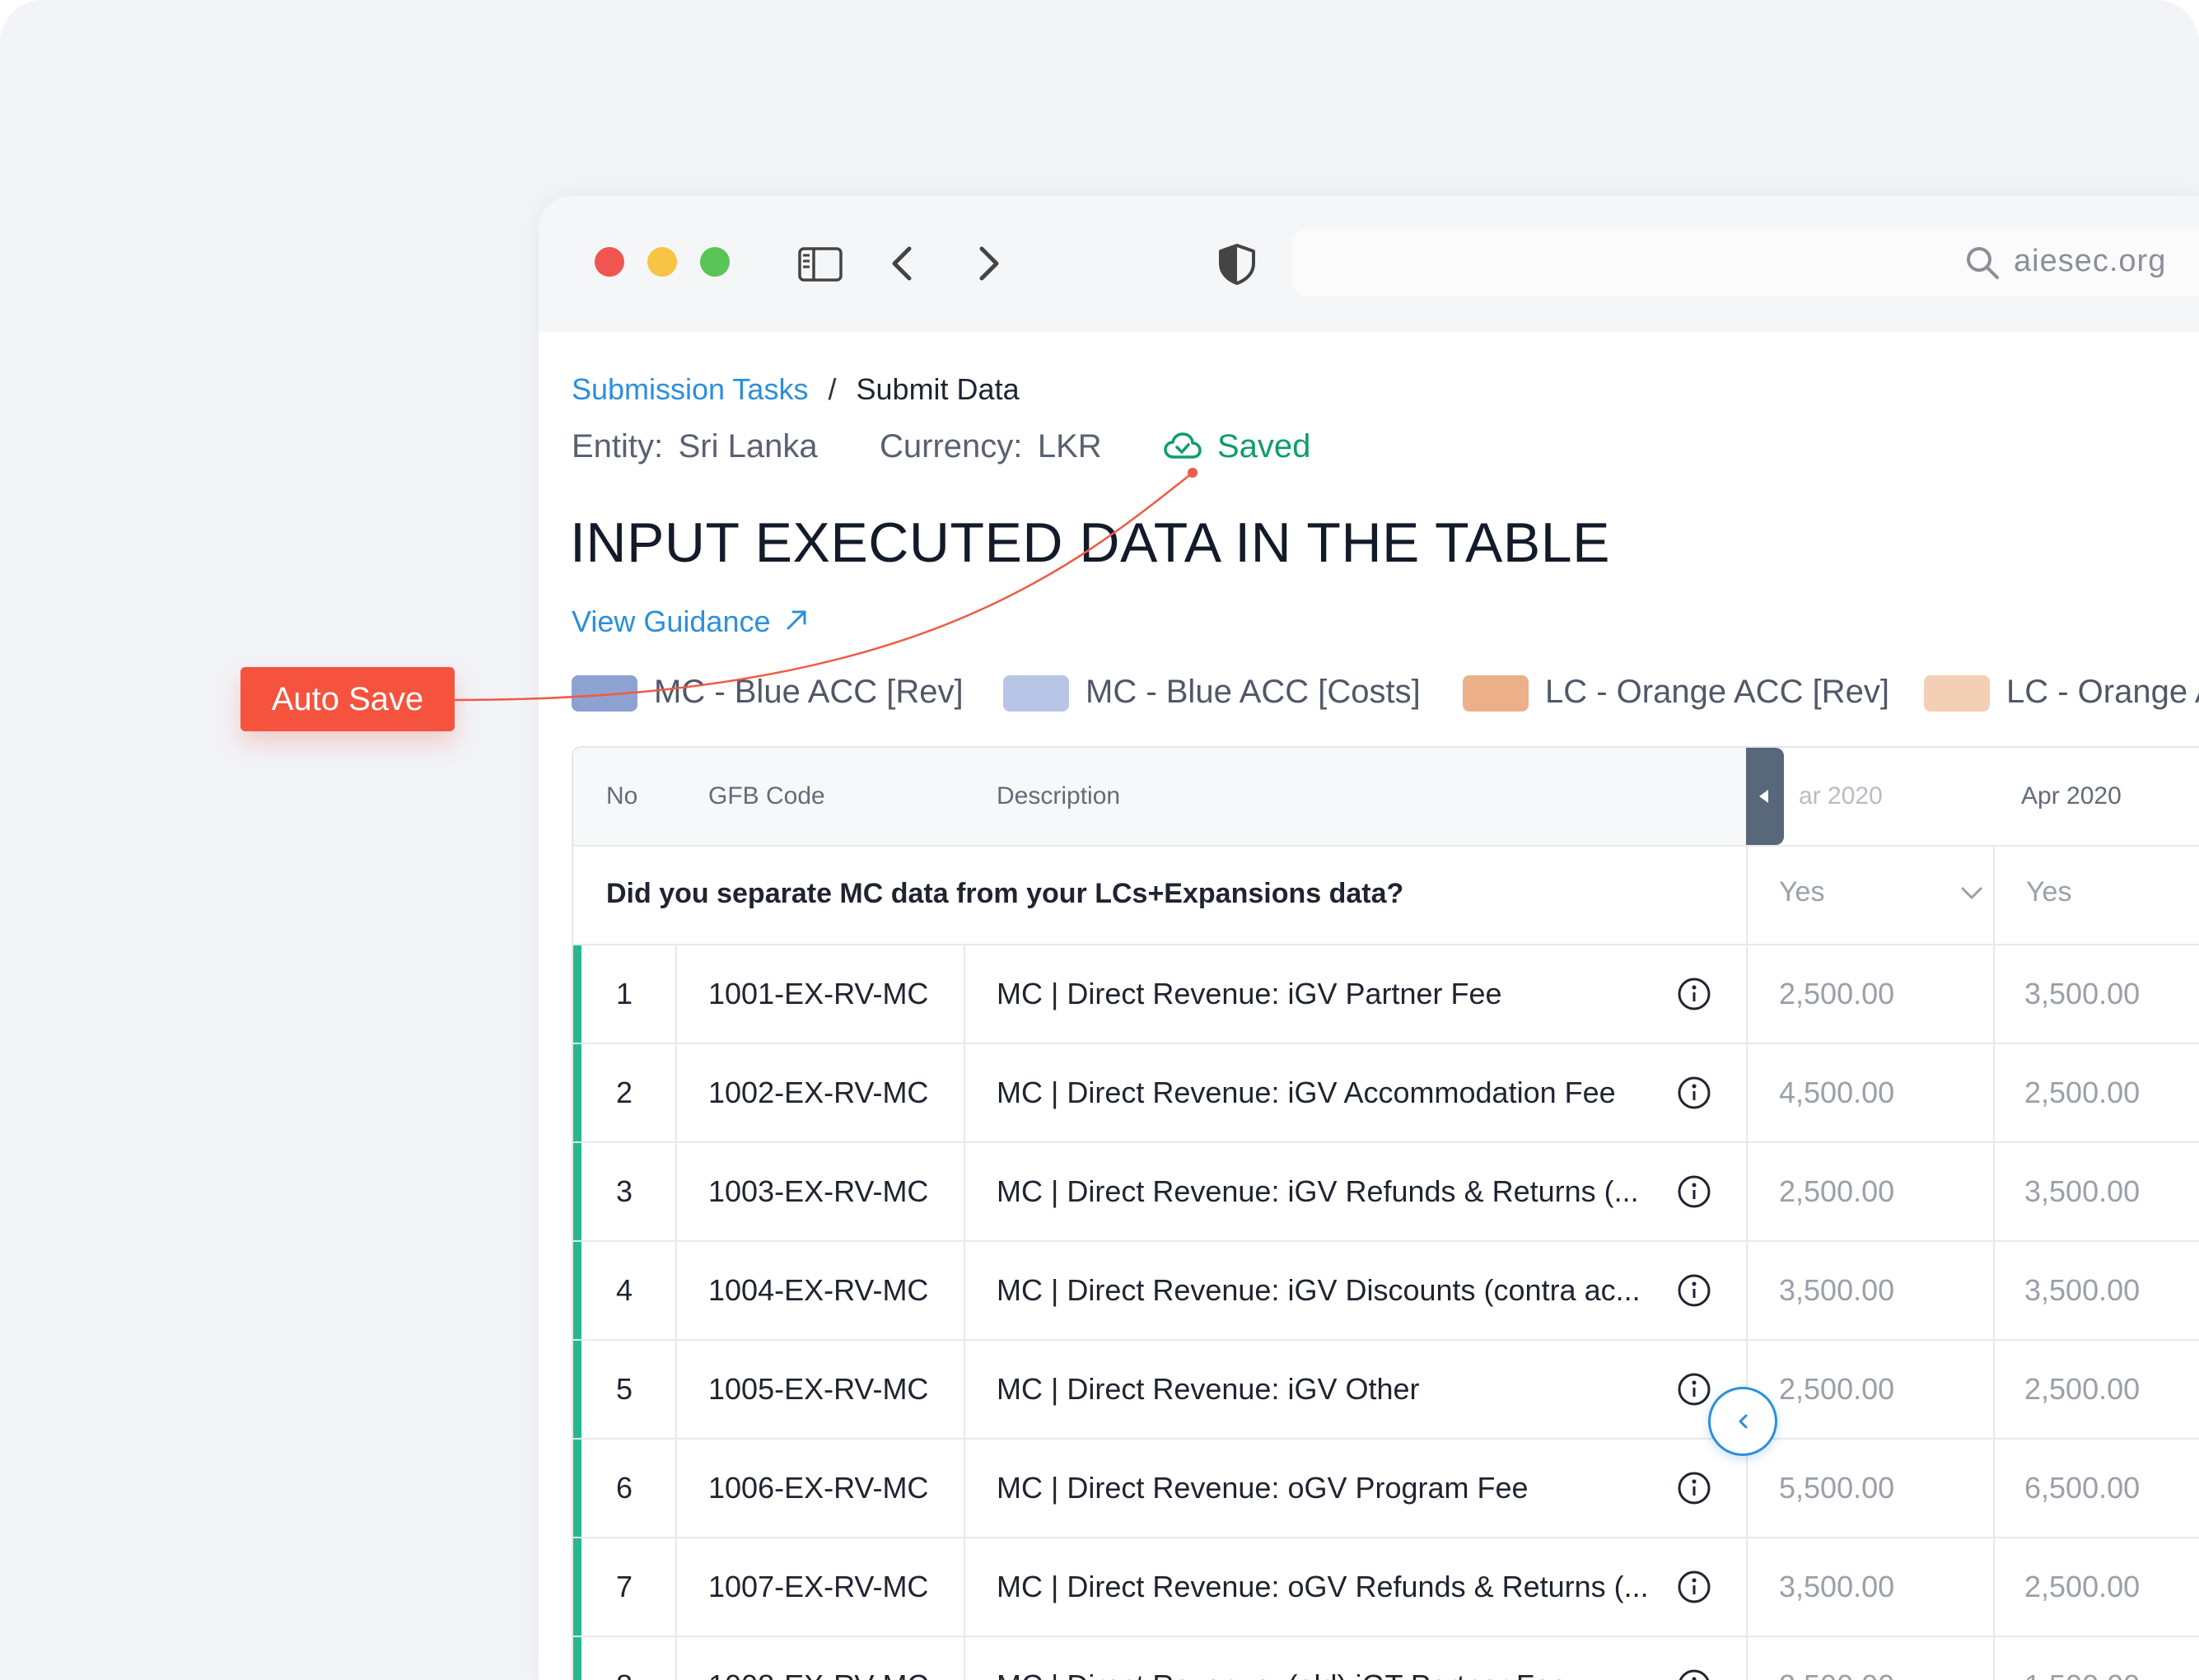 The width and height of the screenshot is (2199, 1680). What do you see at coordinates (2112, 894) in the screenshot?
I see `answer-select-month-2: Yes` at bounding box center [2112, 894].